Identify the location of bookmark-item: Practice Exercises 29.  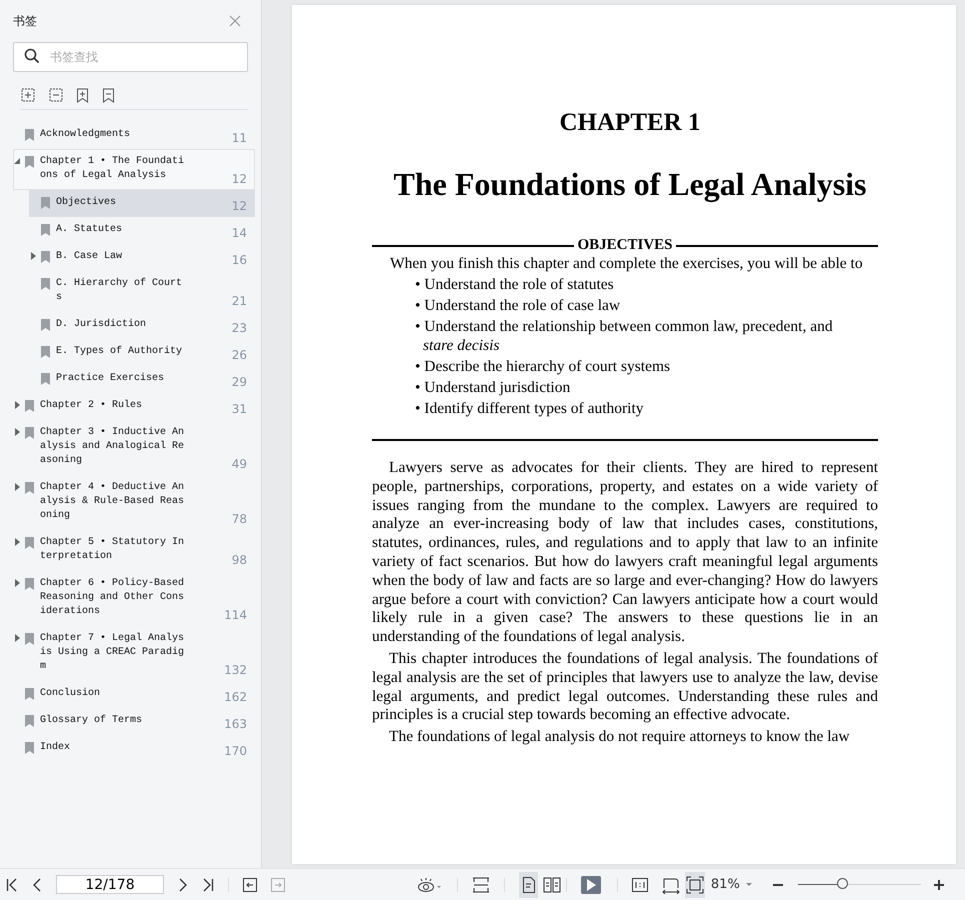
(142, 379).